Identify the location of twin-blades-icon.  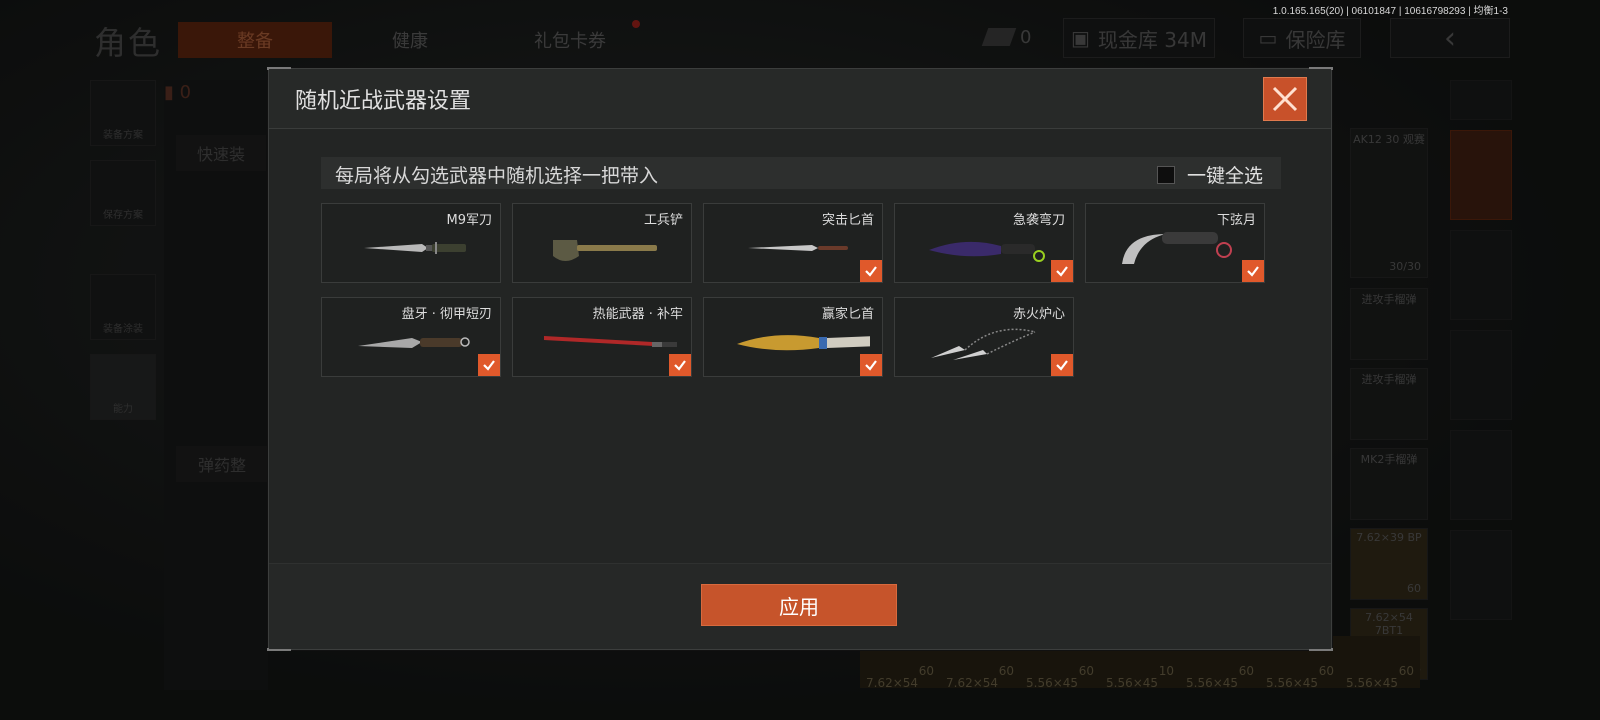
(983, 344).